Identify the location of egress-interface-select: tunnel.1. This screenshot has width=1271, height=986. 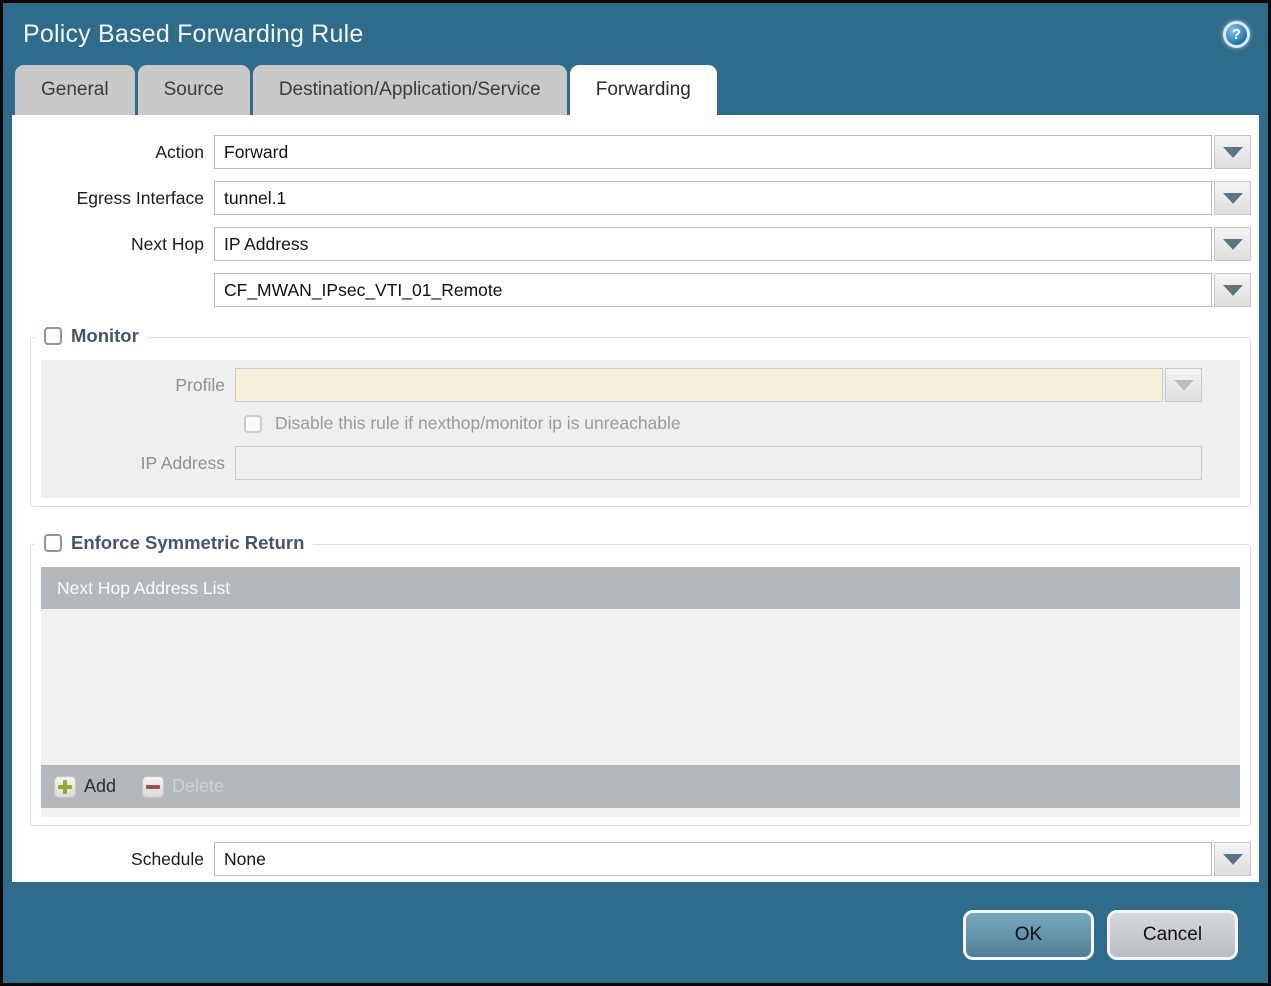
(713, 198).